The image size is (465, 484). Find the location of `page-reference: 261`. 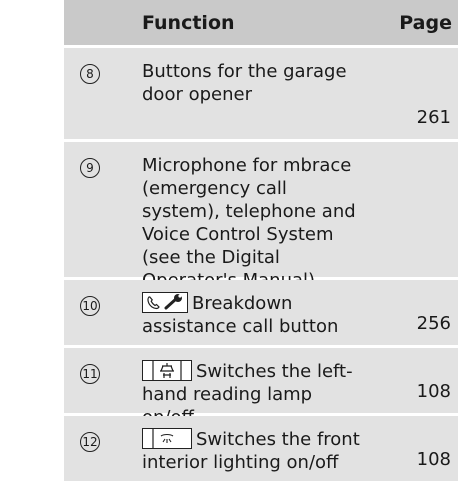

page-reference: 261 is located at coordinates (433, 117).